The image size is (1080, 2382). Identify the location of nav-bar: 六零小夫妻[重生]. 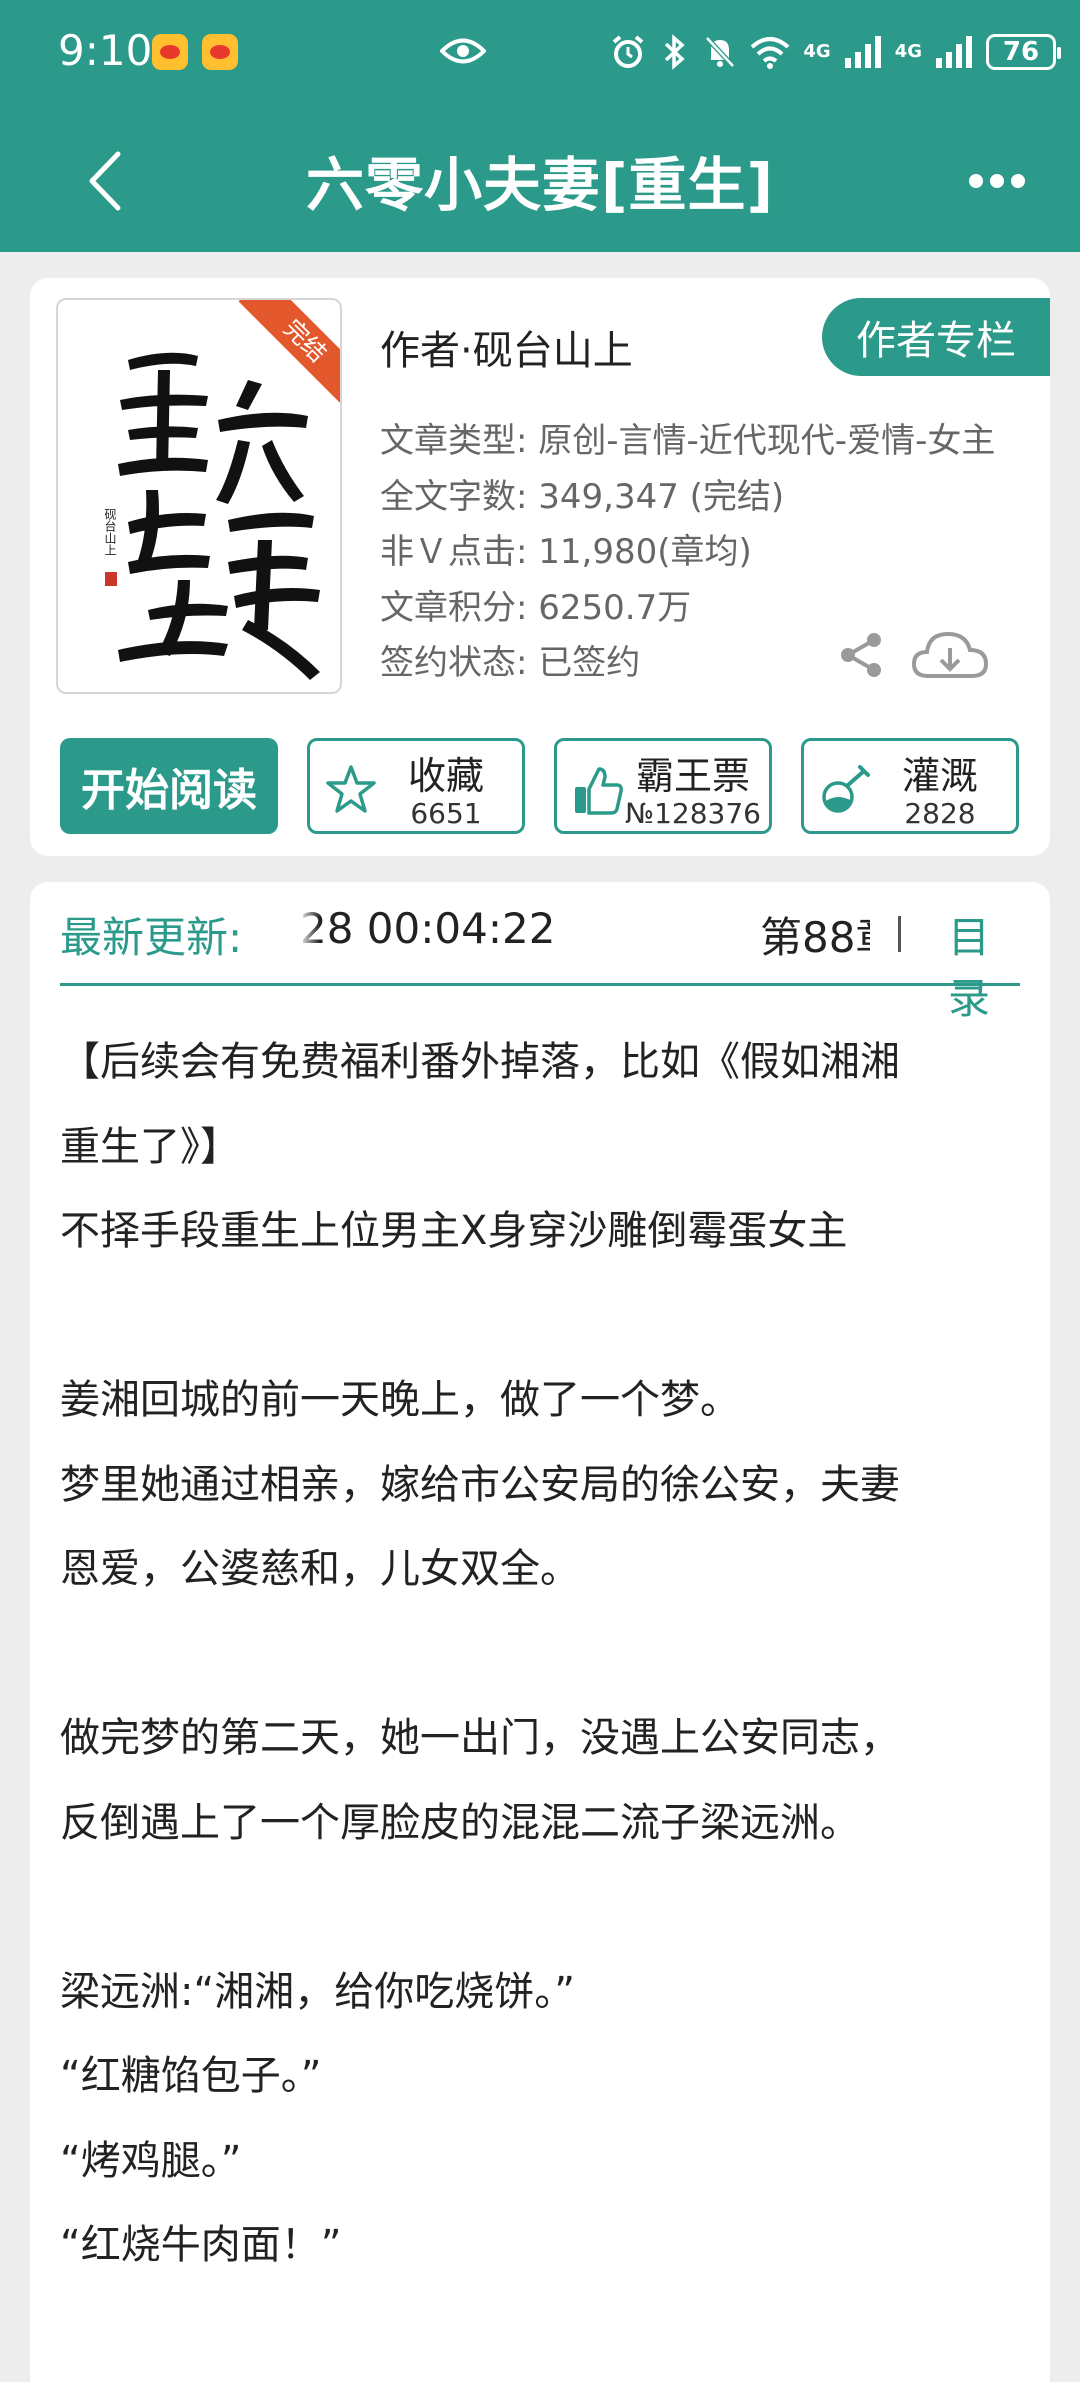
(540, 181).